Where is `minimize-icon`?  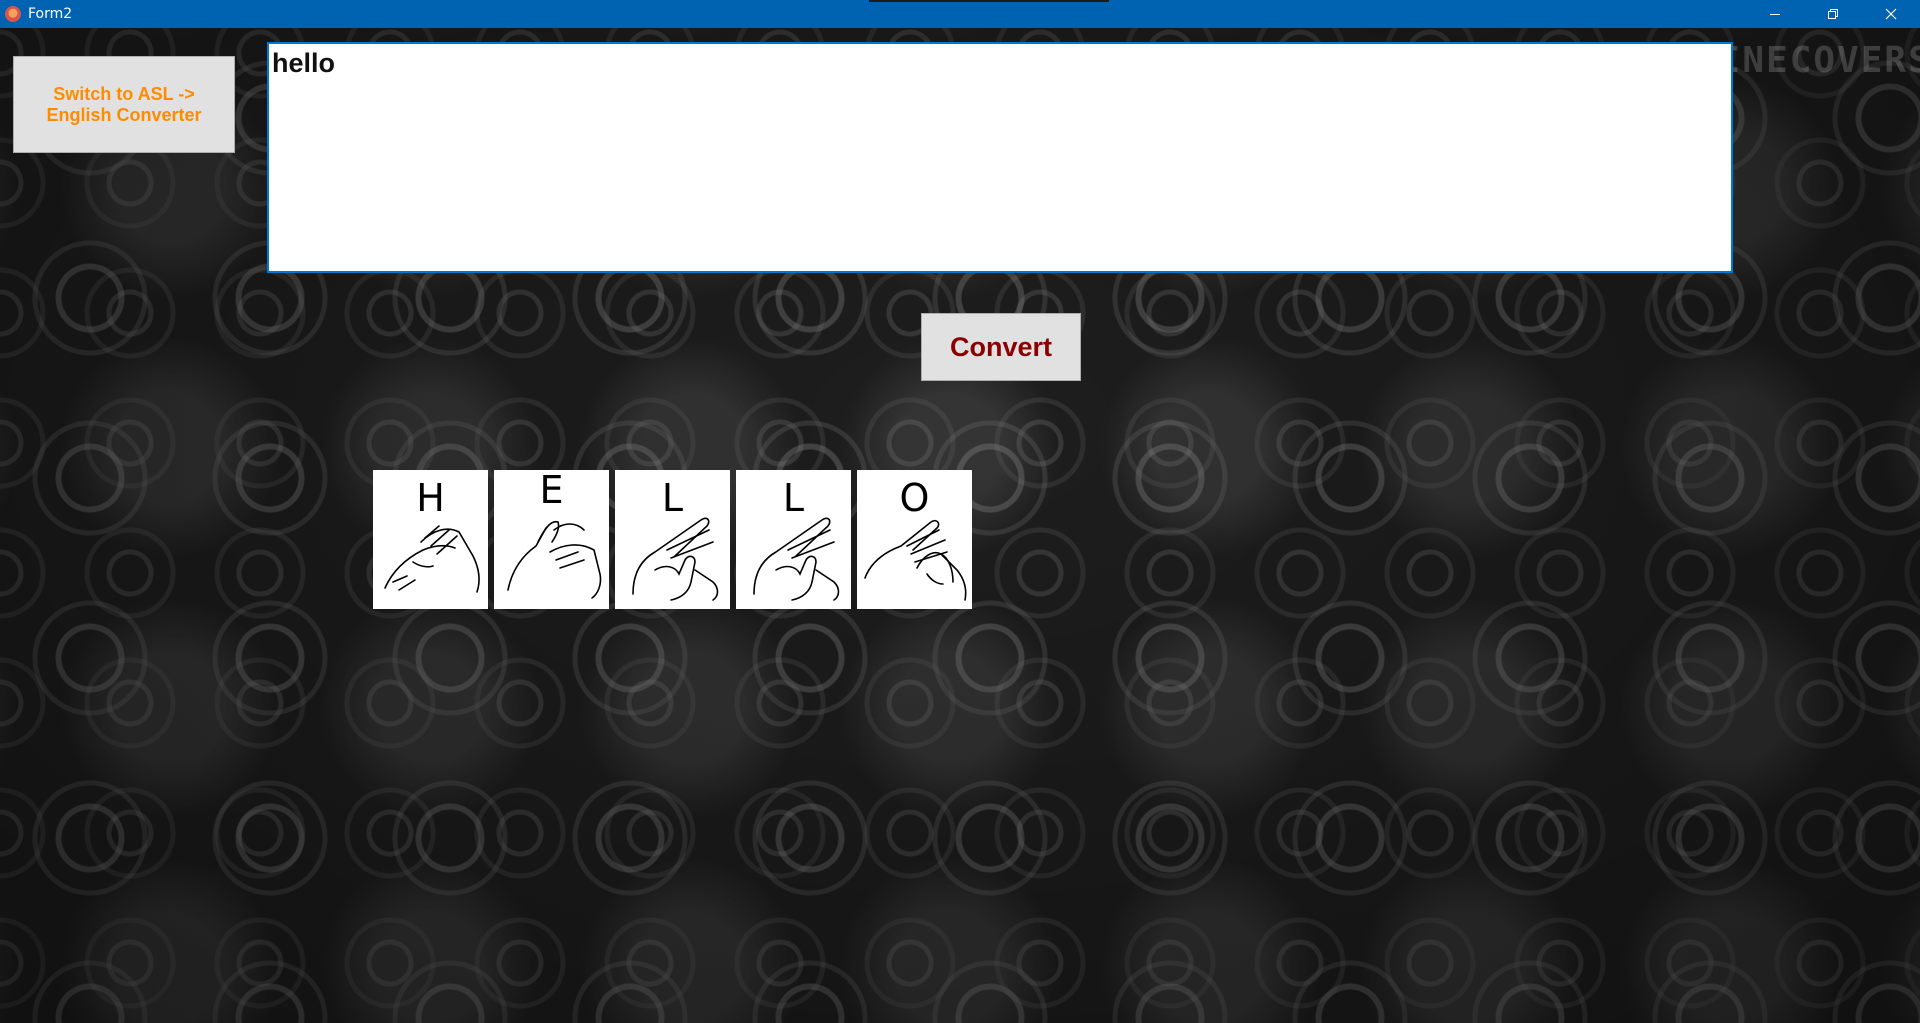 minimize-icon is located at coordinates (1775, 14).